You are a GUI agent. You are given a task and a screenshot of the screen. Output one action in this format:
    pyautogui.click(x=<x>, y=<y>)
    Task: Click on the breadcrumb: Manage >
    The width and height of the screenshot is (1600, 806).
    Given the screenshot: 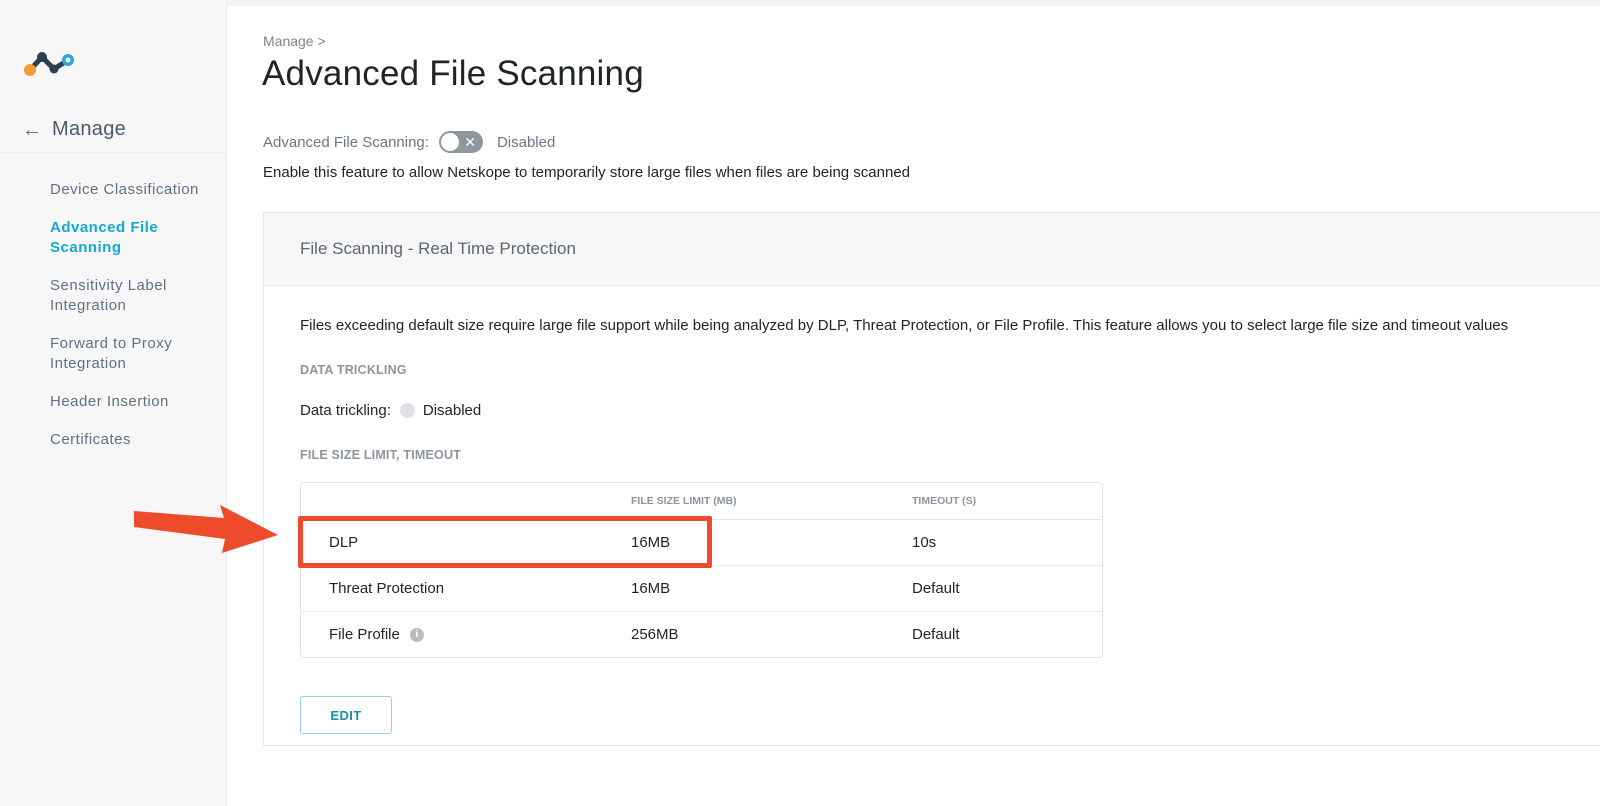 What is the action you would take?
    pyautogui.click(x=294, y=41)
    